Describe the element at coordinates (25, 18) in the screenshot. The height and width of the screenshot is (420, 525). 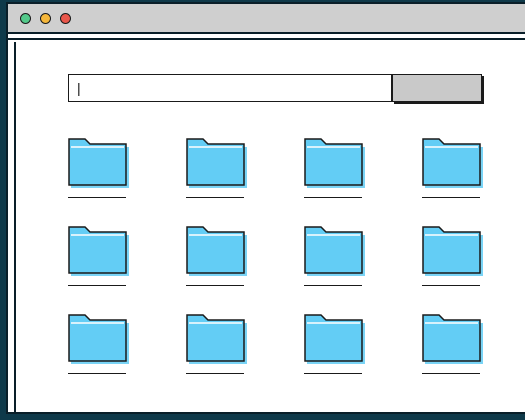
I see `zoom-button` at that location.